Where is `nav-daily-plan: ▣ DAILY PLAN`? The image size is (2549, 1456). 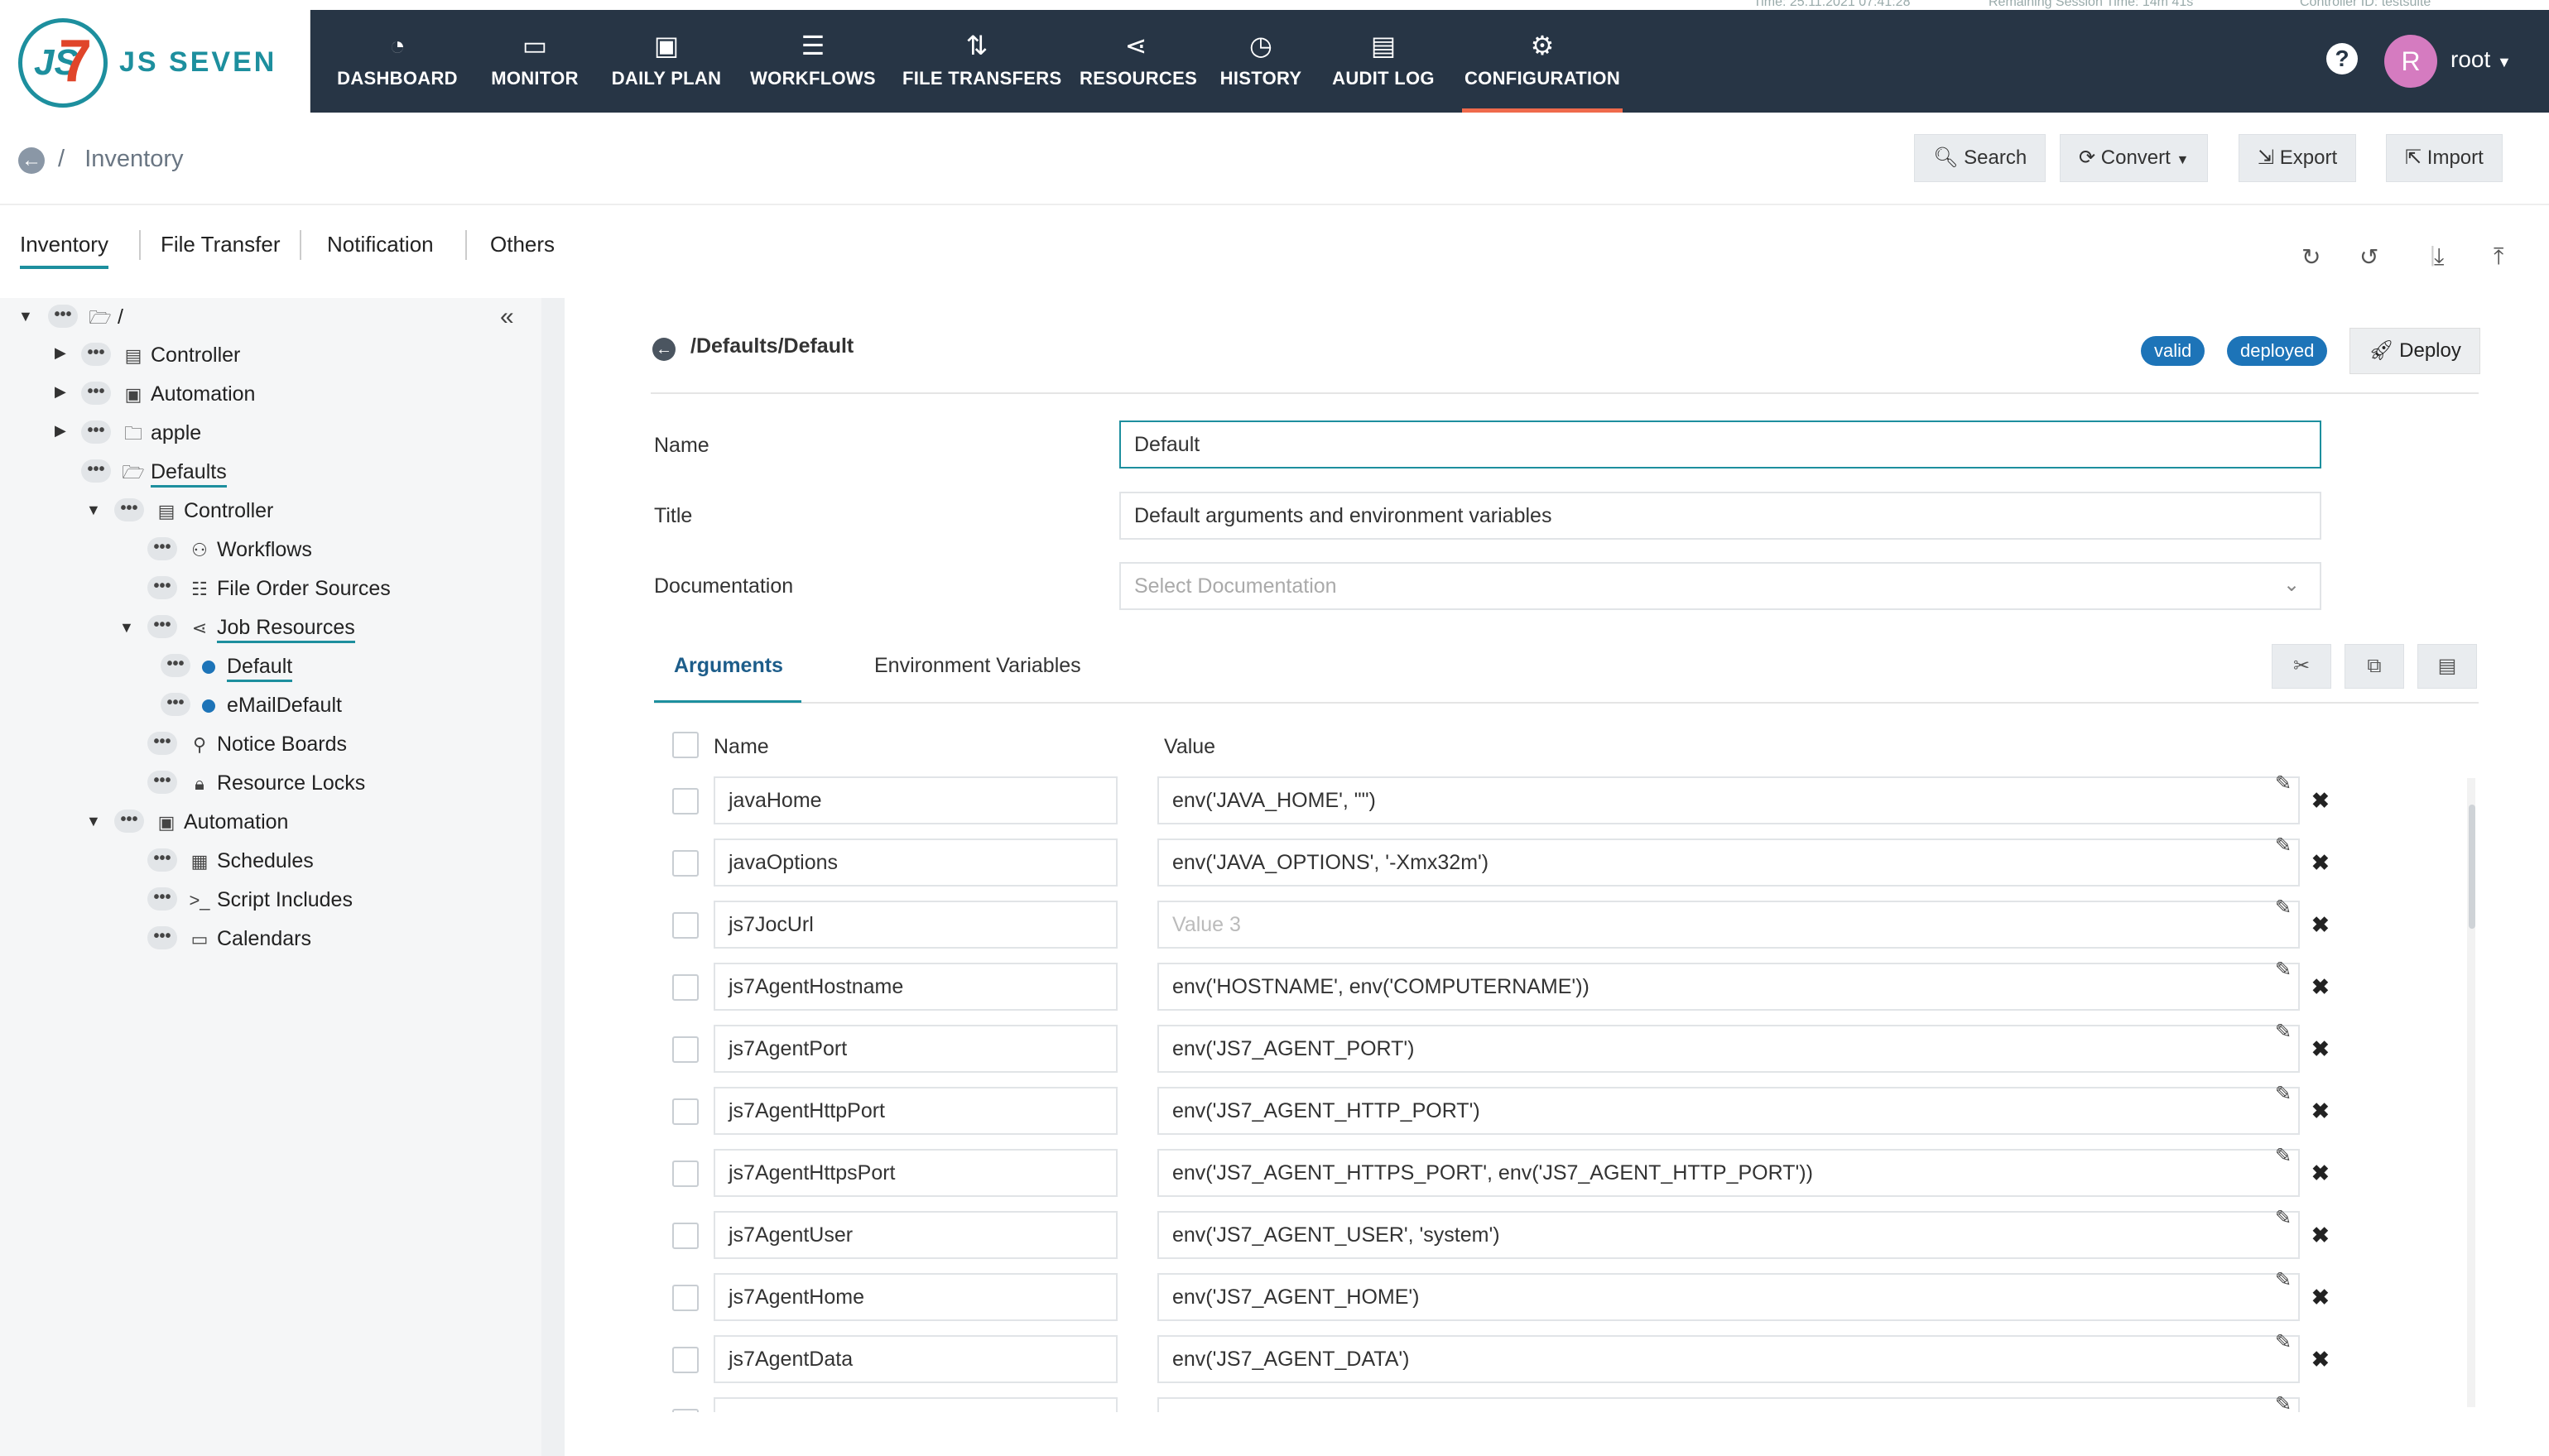 nav-daily-plan: ▣ DAILY PLAN is located at coordinates (666, 61).